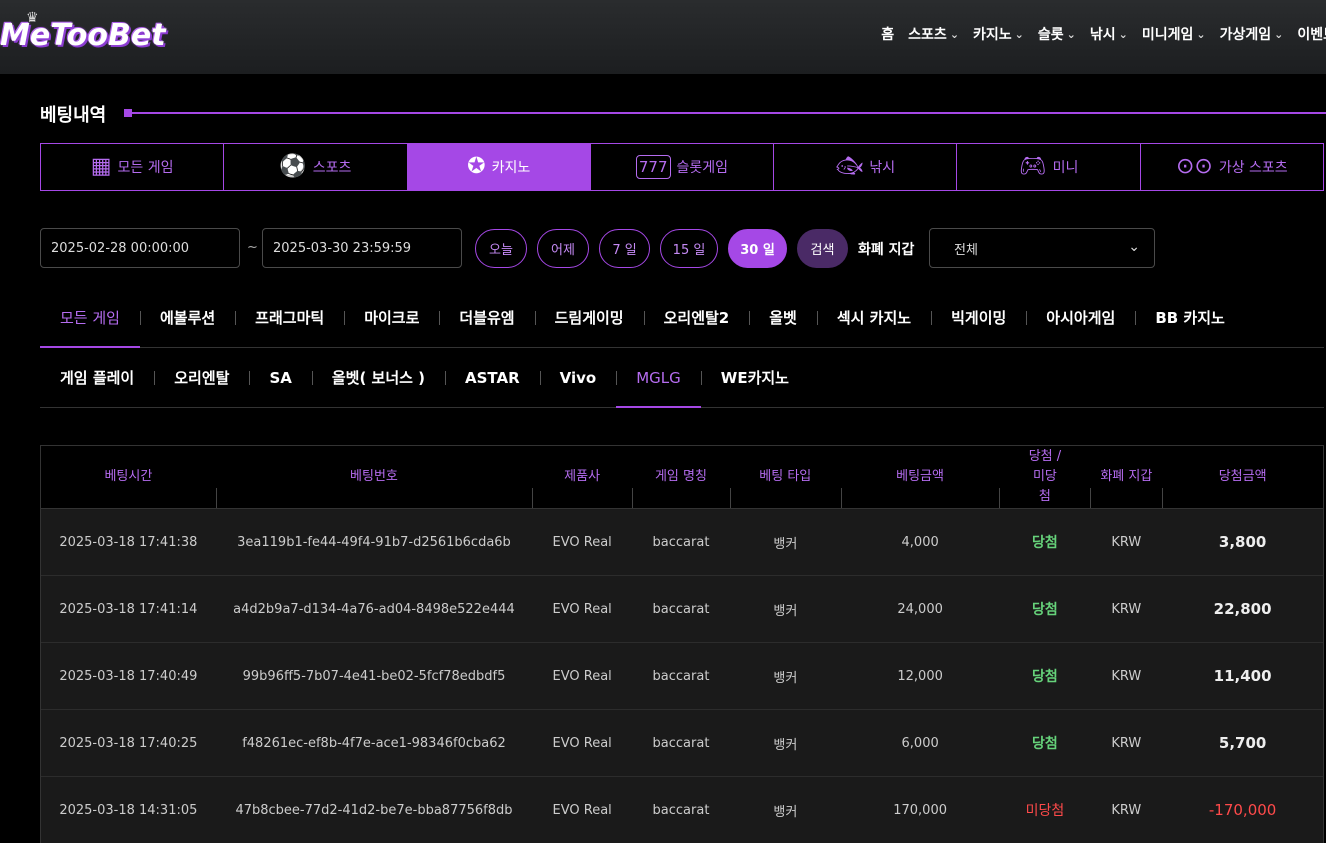 This screenshot has height=843, width=1326. I want to click on date-to-input: 2025-03-30 23:59:59, so click(362, 248).